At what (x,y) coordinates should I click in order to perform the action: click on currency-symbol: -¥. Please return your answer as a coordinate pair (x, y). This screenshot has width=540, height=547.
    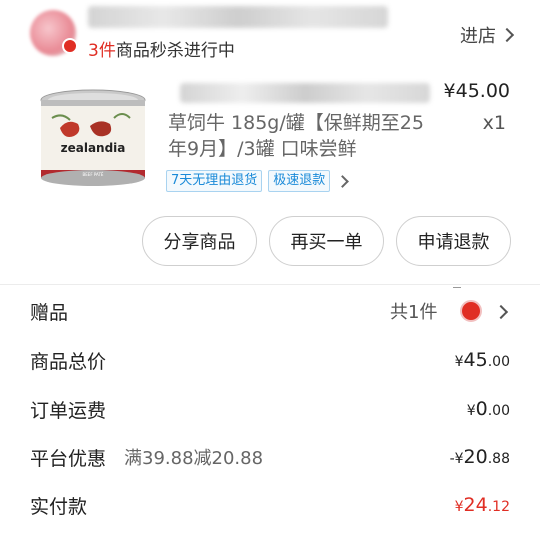
    Looking at the image, I should click on (456, 459).